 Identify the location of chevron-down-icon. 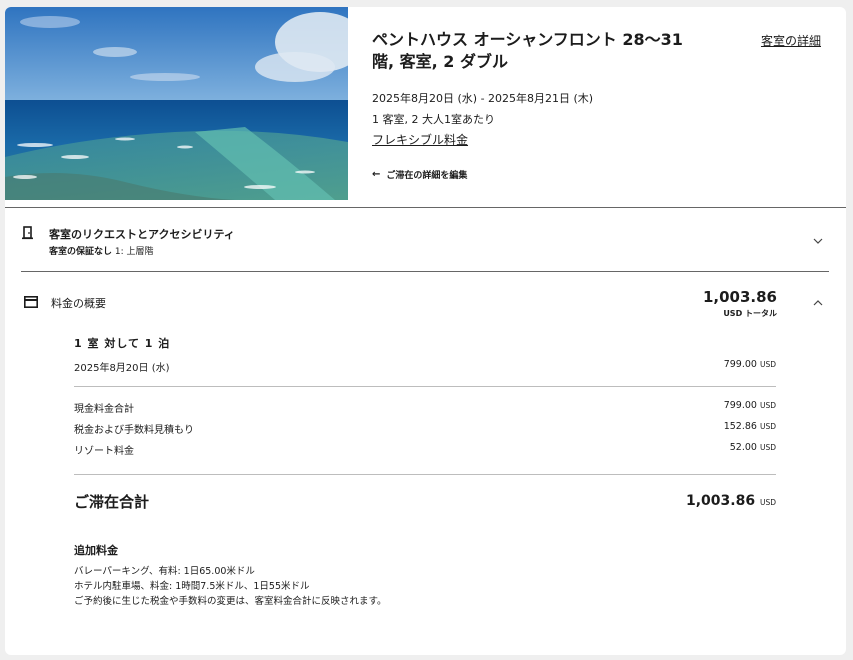
(818, 241).